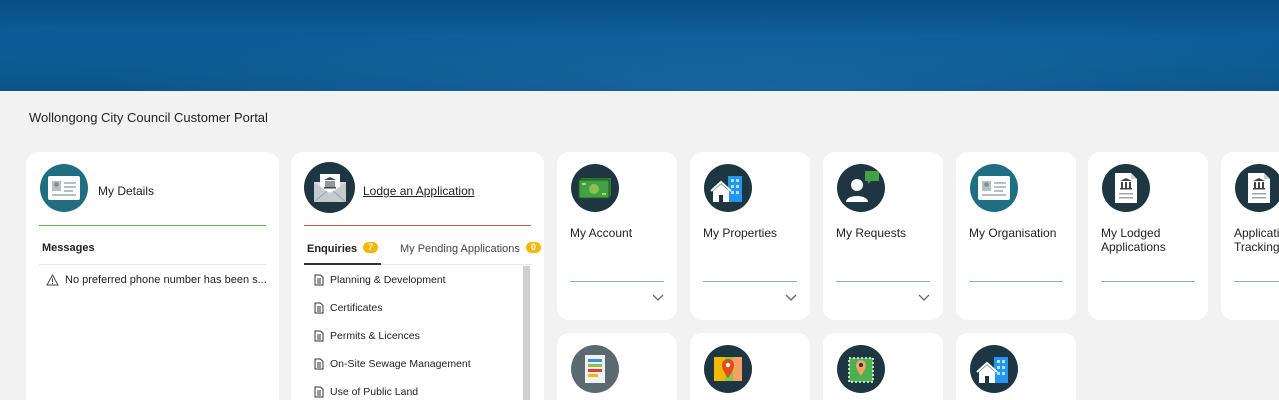  Describe the element at coordinates (356, 308) in the screenshot. I see `list-item-label: Certificates` at that location.